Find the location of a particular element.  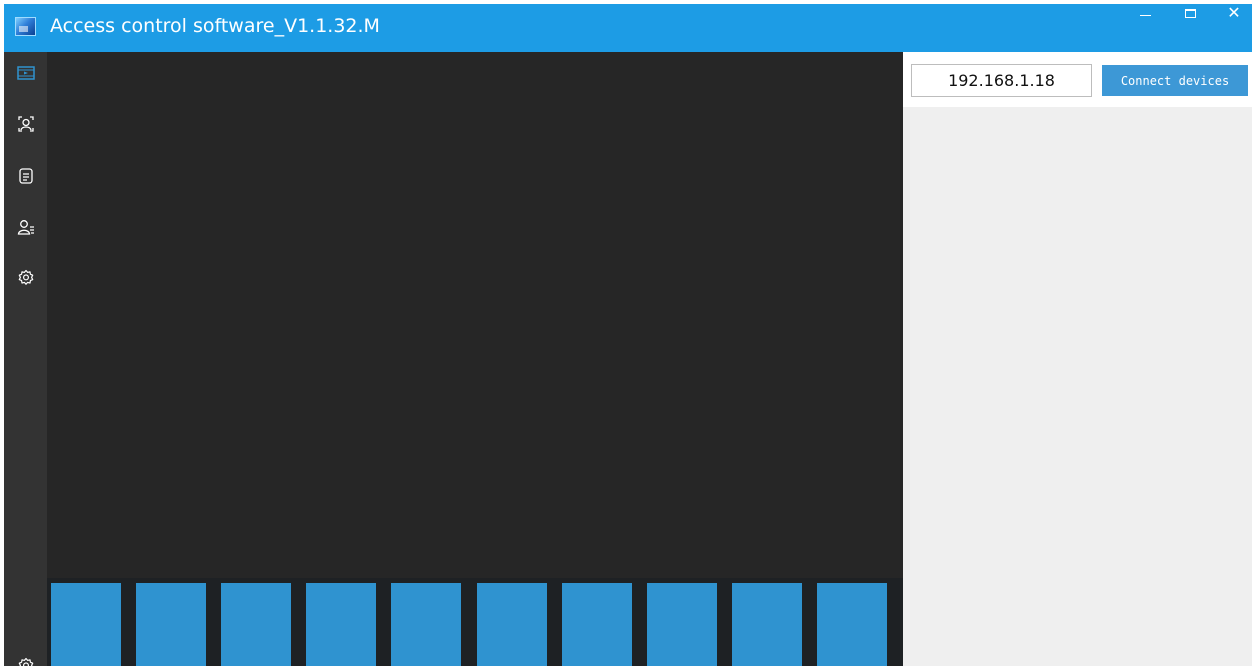

connection-bar: Connect devices is located at coordinates (1077, 79).